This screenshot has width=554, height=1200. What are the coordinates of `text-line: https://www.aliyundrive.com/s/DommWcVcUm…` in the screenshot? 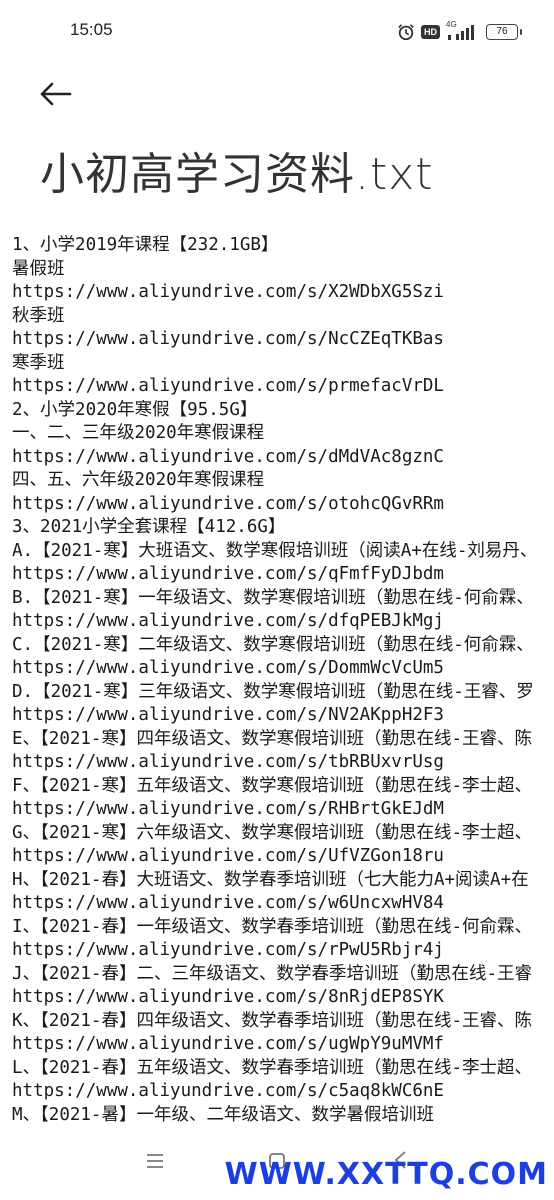 It's located at (228, 668).